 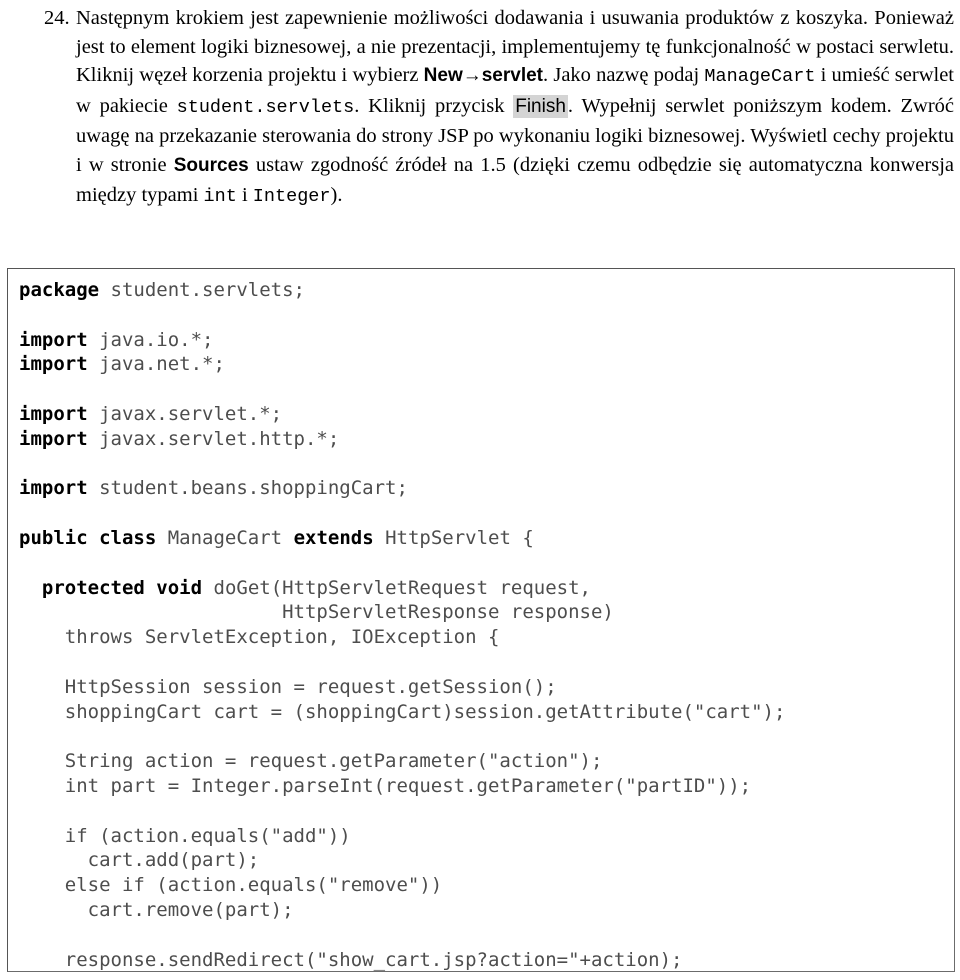 What do you see at coordinates (57, 18) in the screenshot?
I see `step-number: 24.` at bounding box center [57, 18].